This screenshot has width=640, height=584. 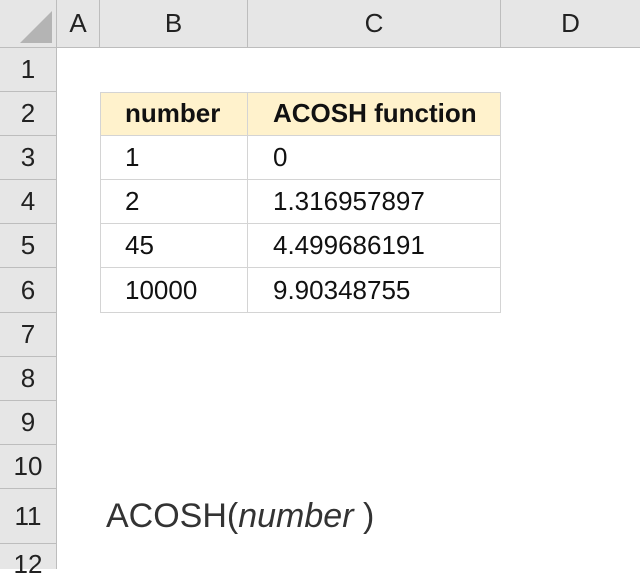 What do you see at coordinates (172, 515) in the screenshot?
I see `syntax-function-name: ACOSH(` at bounding box center [172, 515].